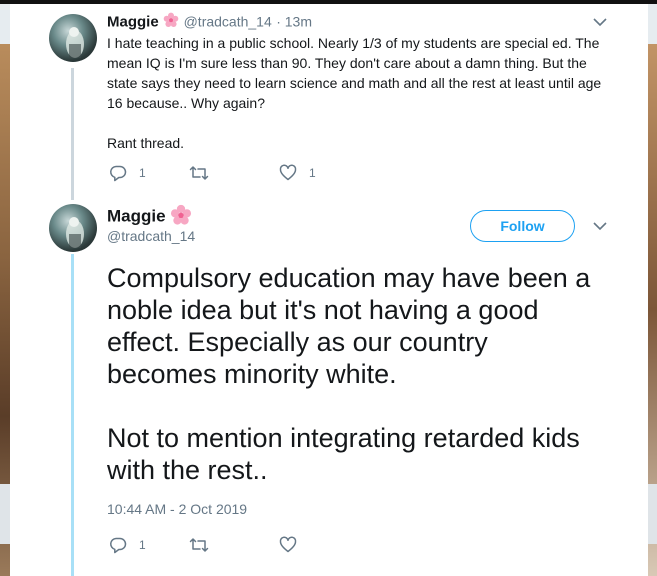 This screenshot has width=657, height=576. Describe the element at coordinates (252, 374) in the screenshot. I see `tweet-text-line: becomes minority white.` at that location.